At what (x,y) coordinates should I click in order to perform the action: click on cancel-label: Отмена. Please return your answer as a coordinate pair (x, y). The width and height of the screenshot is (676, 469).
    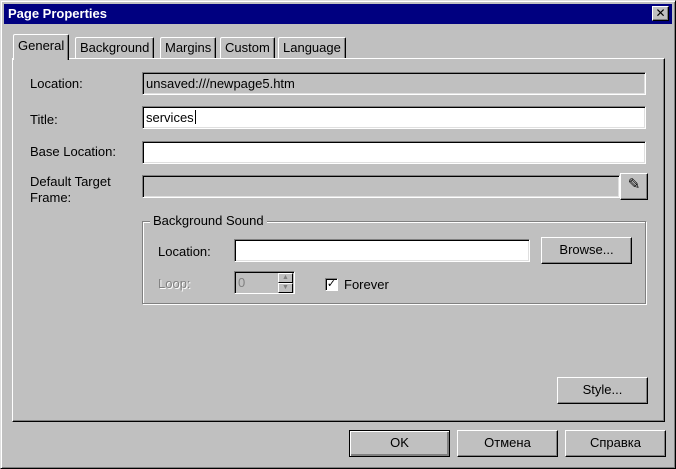
    Looking at the image, I should click on (507, 442).